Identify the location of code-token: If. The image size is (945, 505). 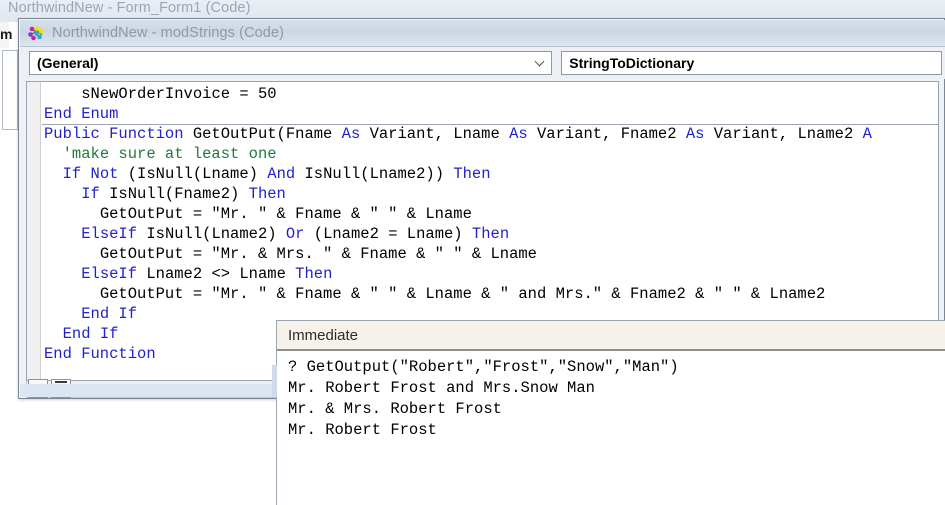
(95, 194).